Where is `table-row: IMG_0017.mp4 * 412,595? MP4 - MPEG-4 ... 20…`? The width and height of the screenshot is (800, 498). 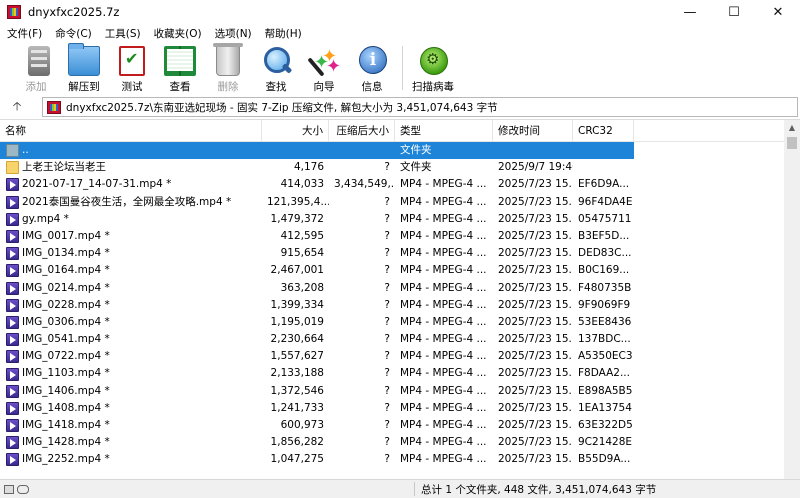 table-row: IMG_0017.mp4 * 412,595? MP4 - MPEG-4 ... 20… is located at coordinates (392, 236).